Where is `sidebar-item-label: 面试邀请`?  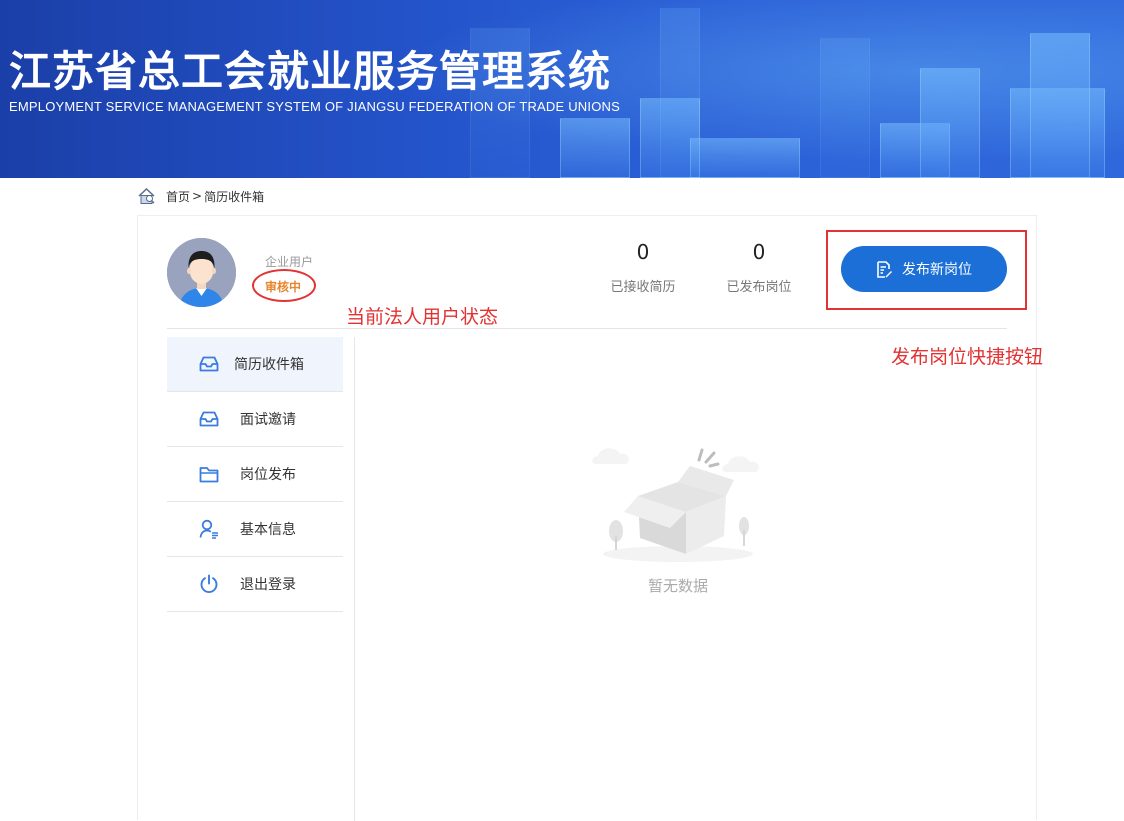
sidebar-item-label: 面试邀请 is located at coordinates (268, 420).